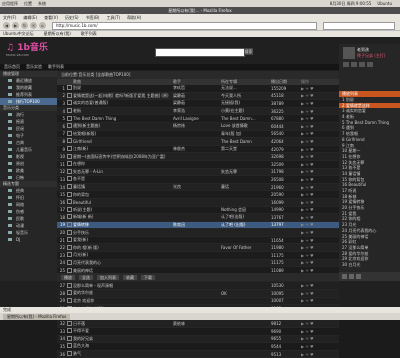 This screenshot has width=400, height=358. I want to click on panel-clock: 8月30日 周四 9:00:55, so click(351, 4).